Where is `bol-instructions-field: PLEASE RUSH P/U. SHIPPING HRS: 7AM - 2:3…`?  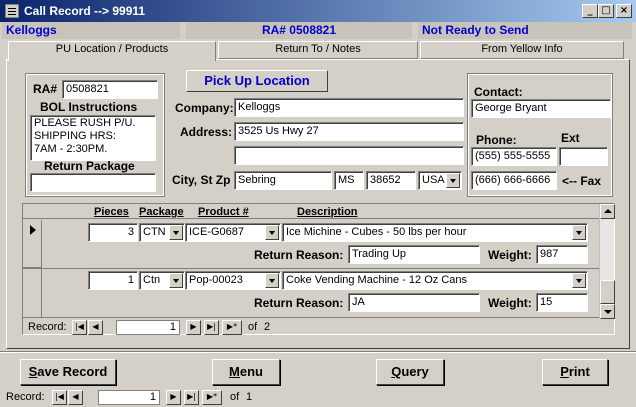 bol-instructions-field: PLEASE RUSH P/U. SHIPPING HRS: 7AM - 2:3… is located at coordinates (93, 138).